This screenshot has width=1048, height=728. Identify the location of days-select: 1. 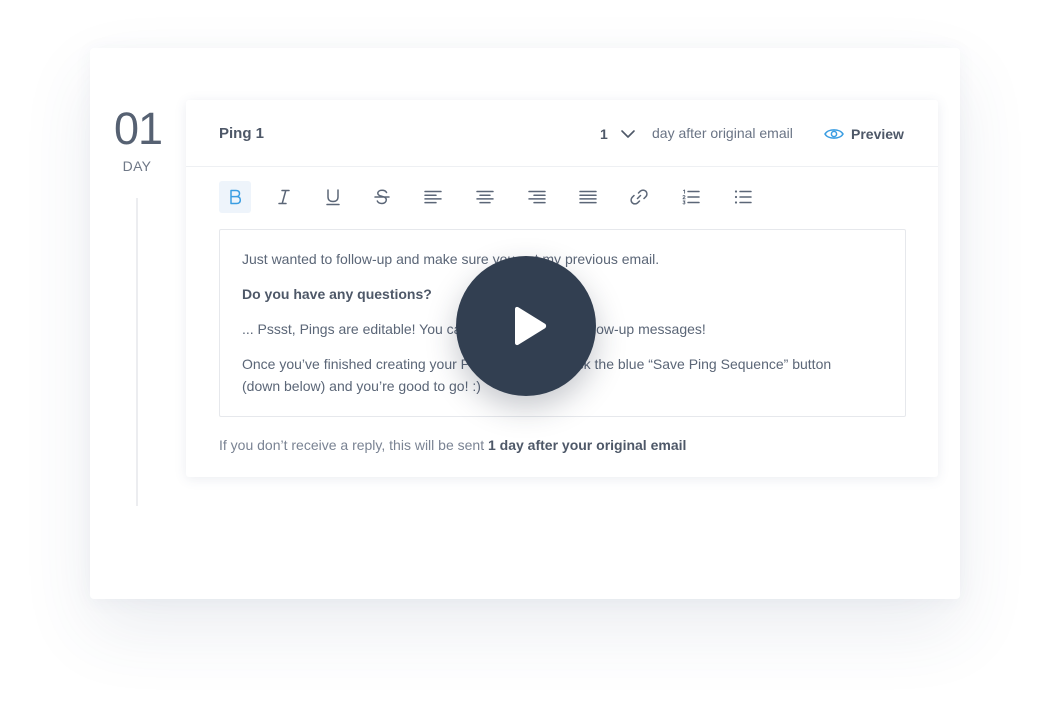
(618, 134).